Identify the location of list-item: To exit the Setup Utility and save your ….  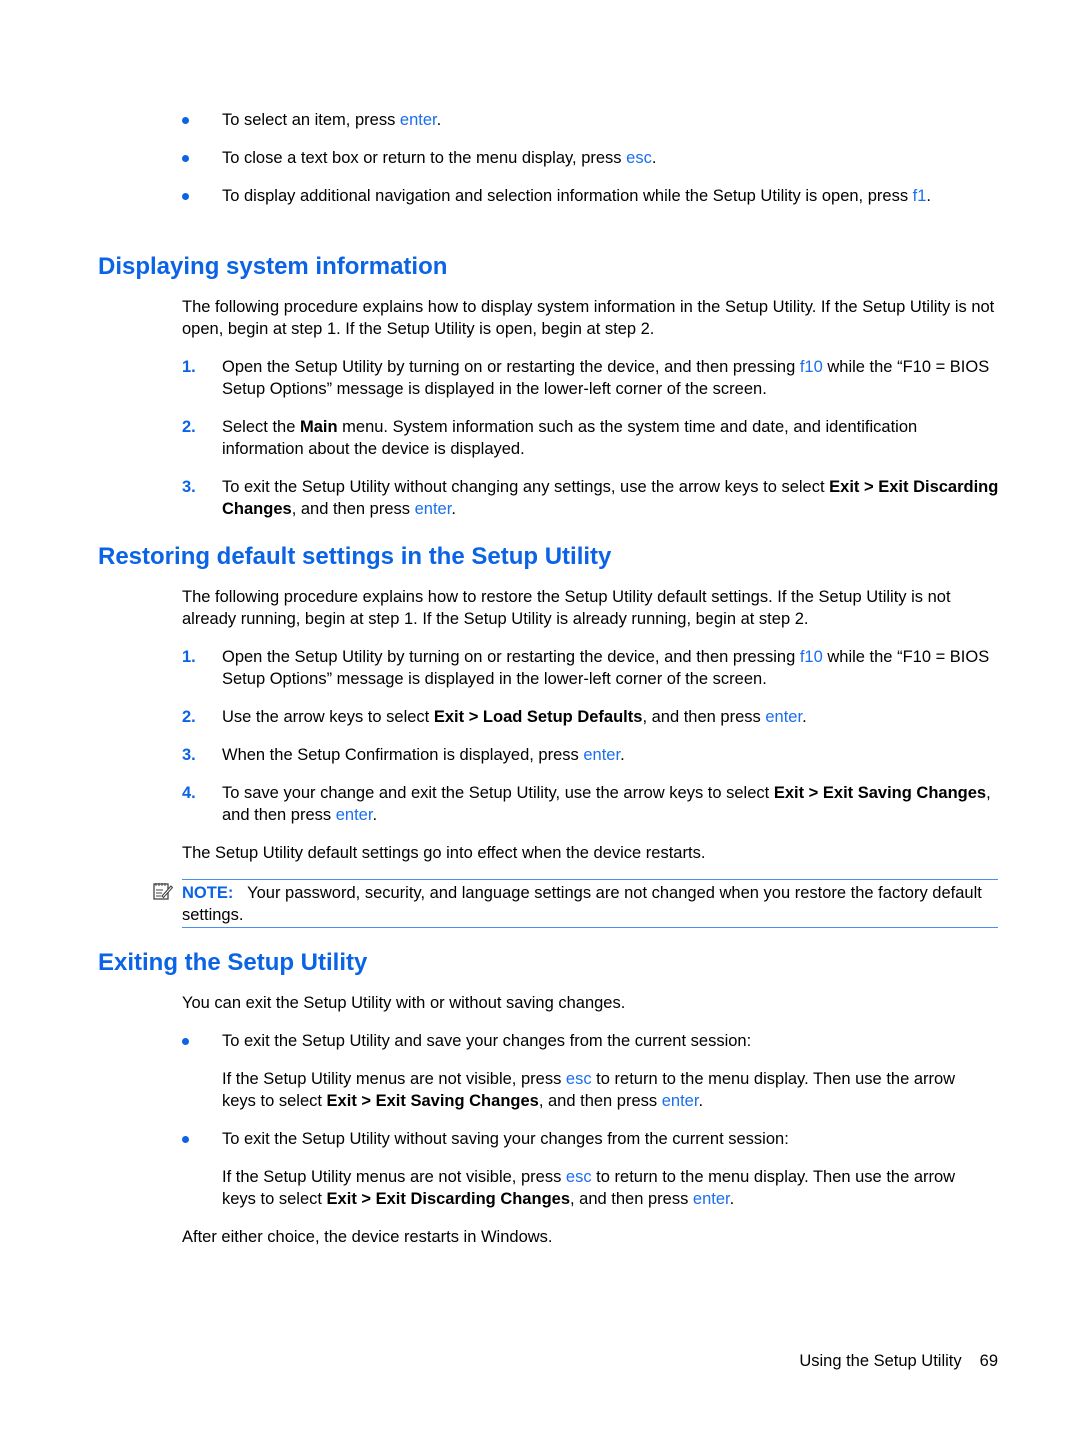
(592, 1071).